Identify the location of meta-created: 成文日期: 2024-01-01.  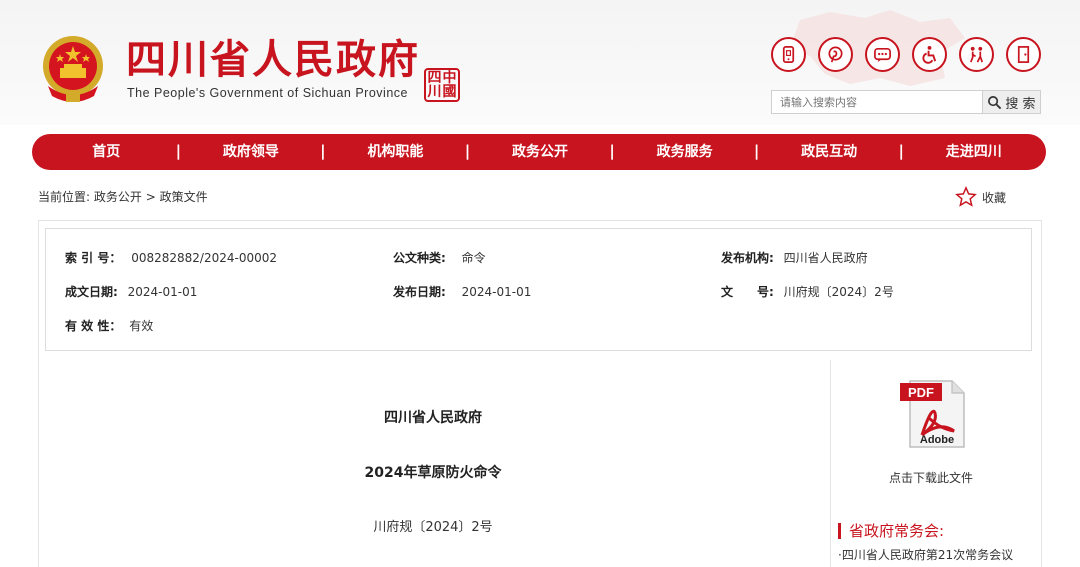
(131, 291).